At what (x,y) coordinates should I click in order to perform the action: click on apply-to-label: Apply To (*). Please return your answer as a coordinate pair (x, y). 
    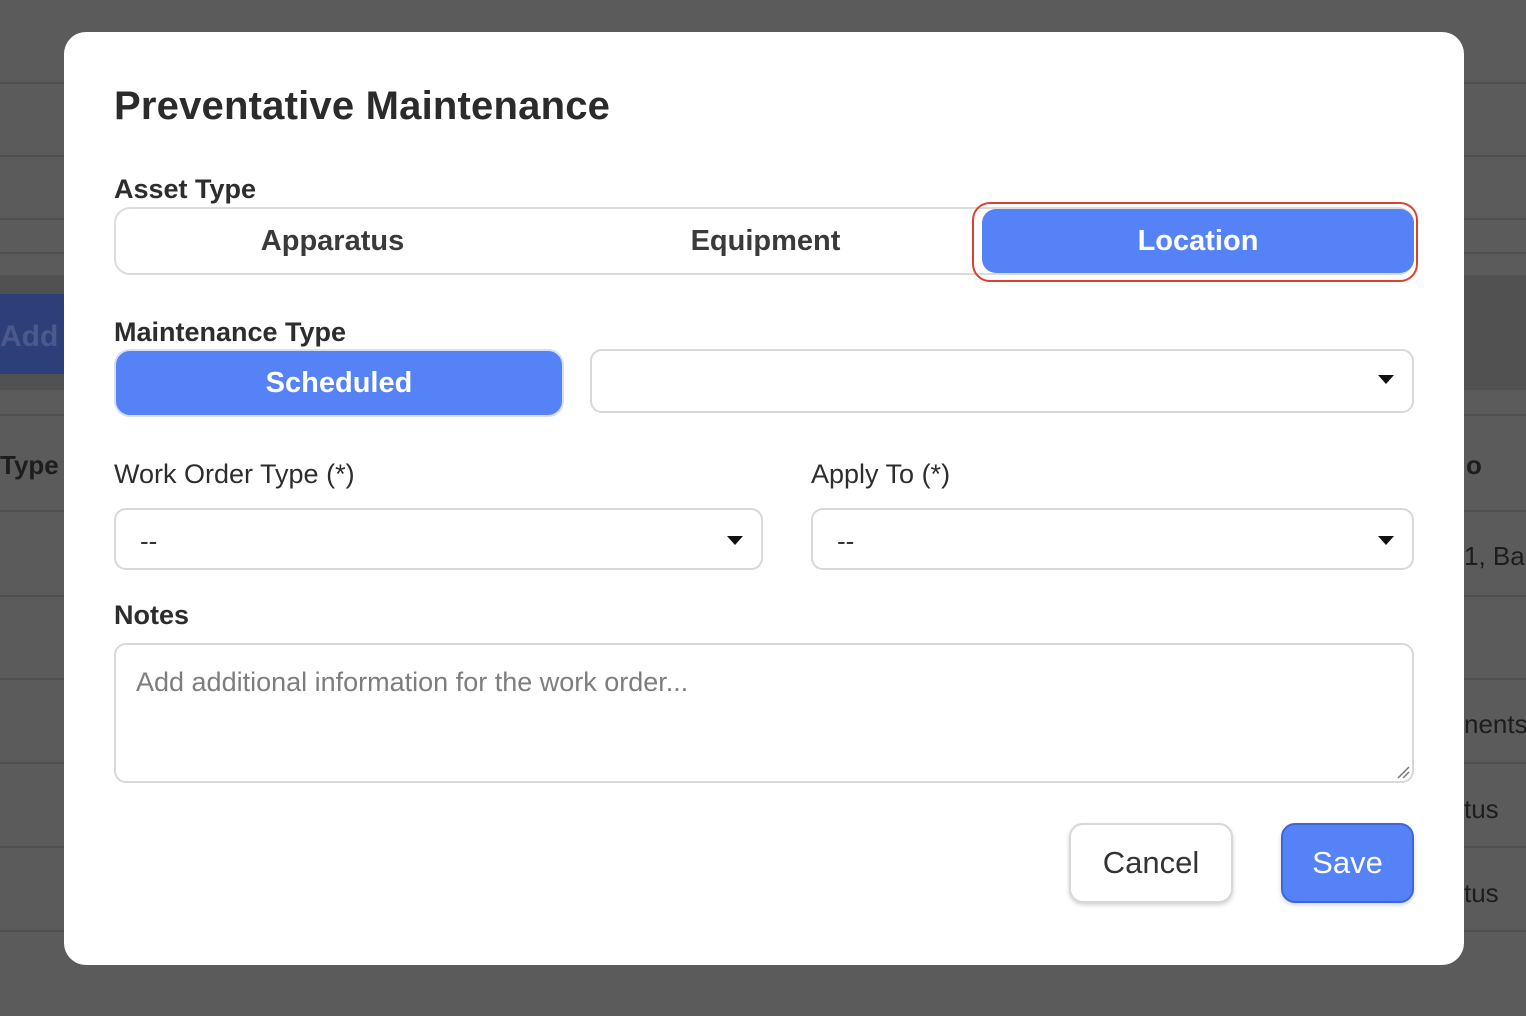
    Looking at the image, I should click on (881, 474).